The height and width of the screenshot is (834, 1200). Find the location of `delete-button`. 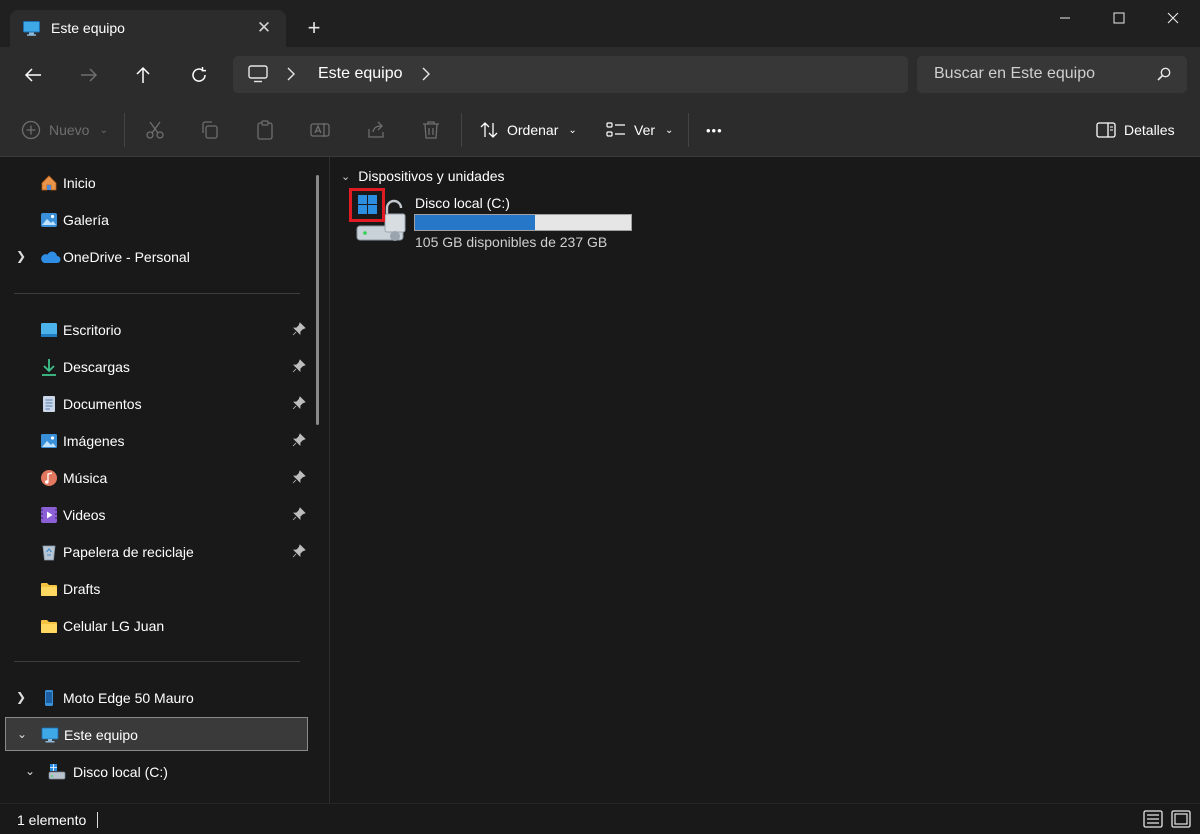

delete-button is located at coordinates (431, 130).